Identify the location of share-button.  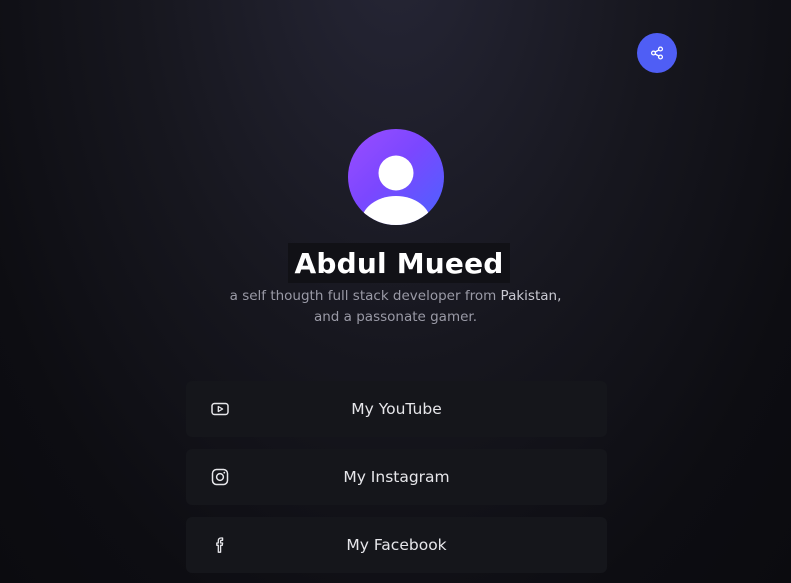
(657, 53).